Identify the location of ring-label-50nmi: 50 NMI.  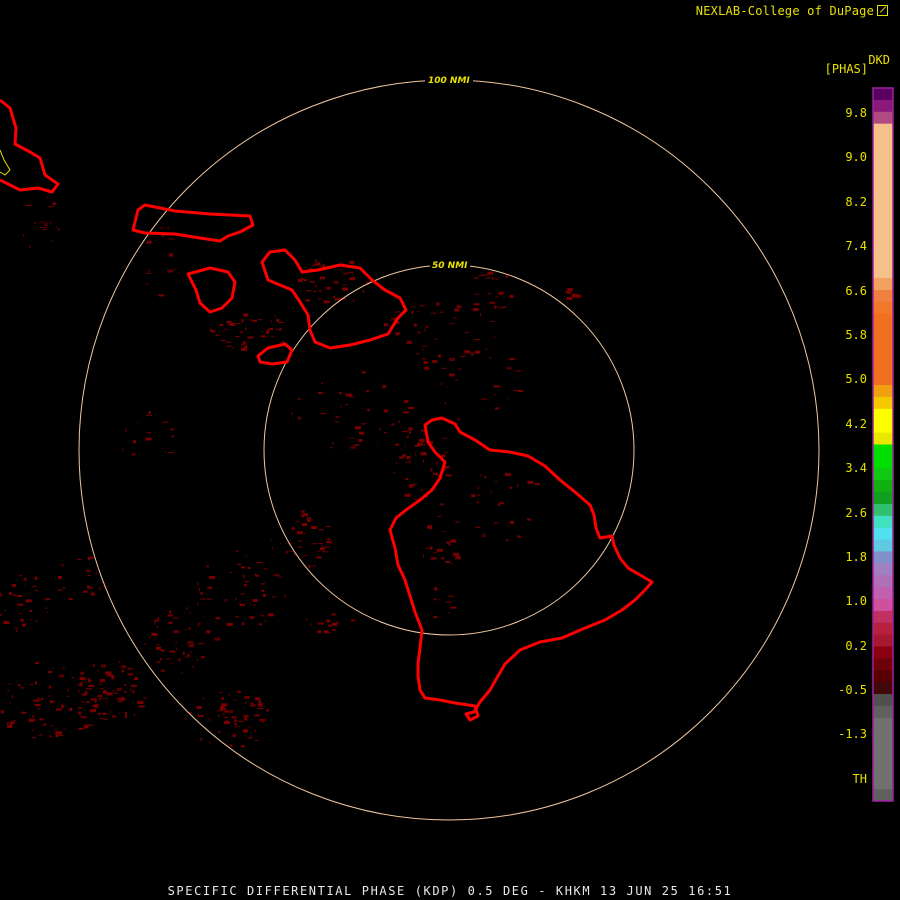
(450, 266).